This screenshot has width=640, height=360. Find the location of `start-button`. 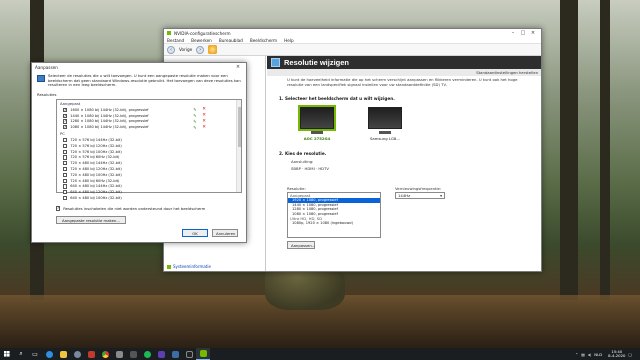

start-button is located at coordinates (7, 354).